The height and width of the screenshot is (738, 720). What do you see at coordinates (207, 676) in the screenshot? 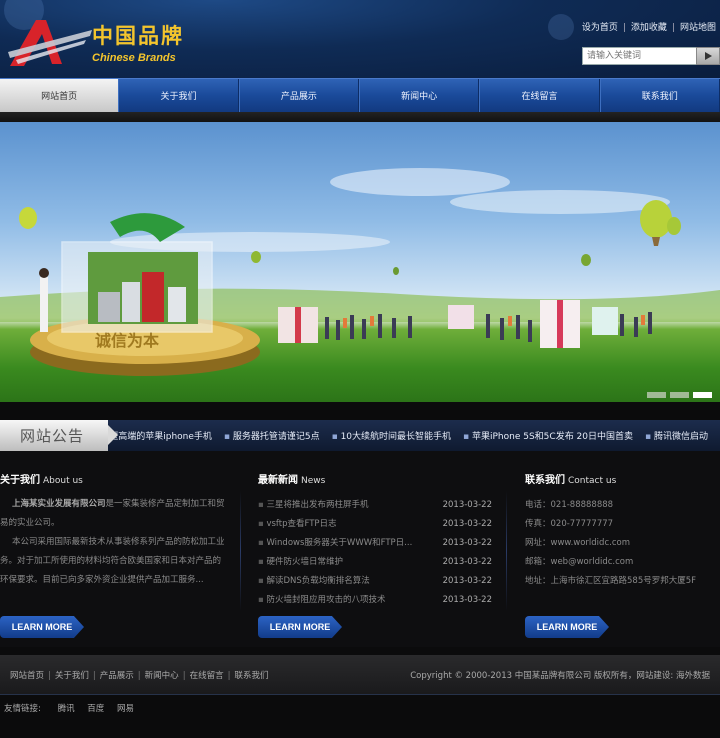
I see `footer-link-message: 在线留言` at bounding box center [207, 676].